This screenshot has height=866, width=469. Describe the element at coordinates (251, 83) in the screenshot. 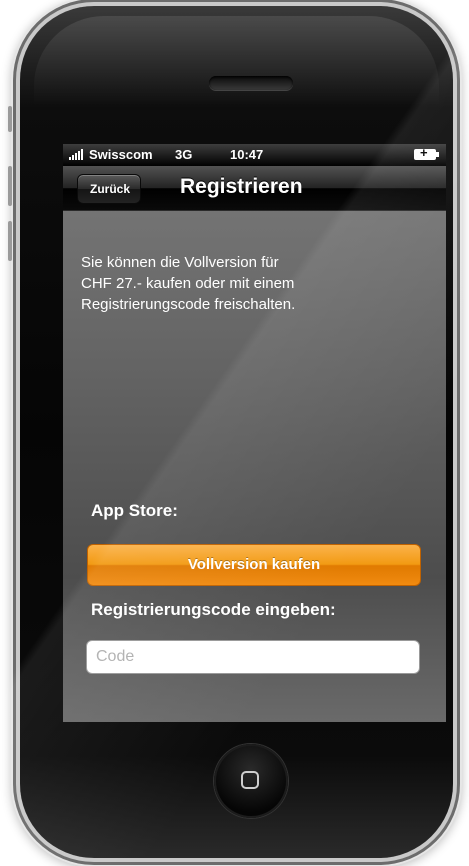

I see `earpiece` at that location.